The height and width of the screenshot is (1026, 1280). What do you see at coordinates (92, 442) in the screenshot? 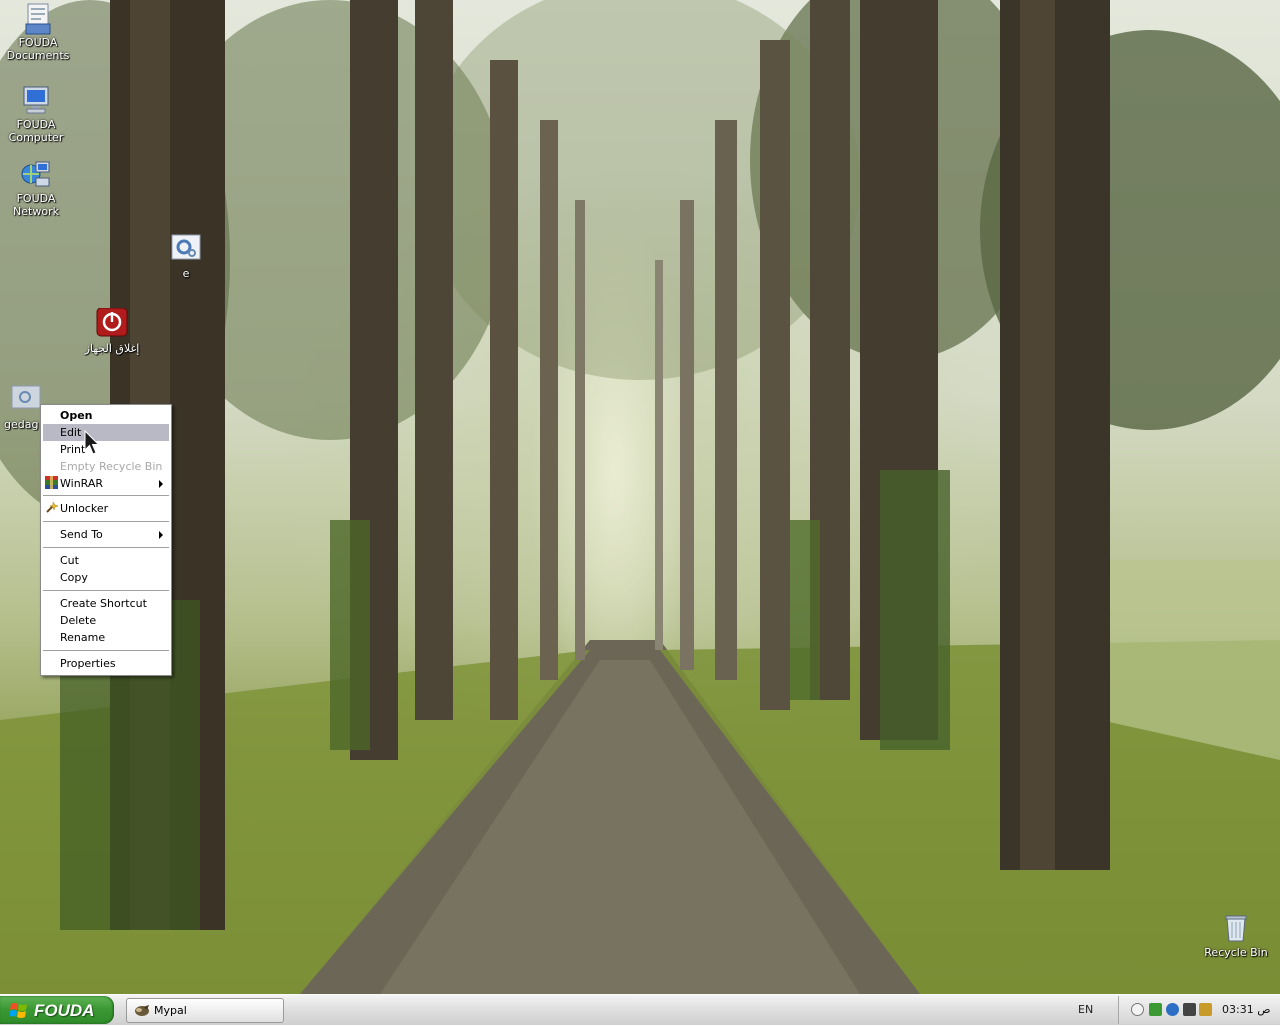
I see `mouse-pointer-icon` at bounding box center [92, 442].